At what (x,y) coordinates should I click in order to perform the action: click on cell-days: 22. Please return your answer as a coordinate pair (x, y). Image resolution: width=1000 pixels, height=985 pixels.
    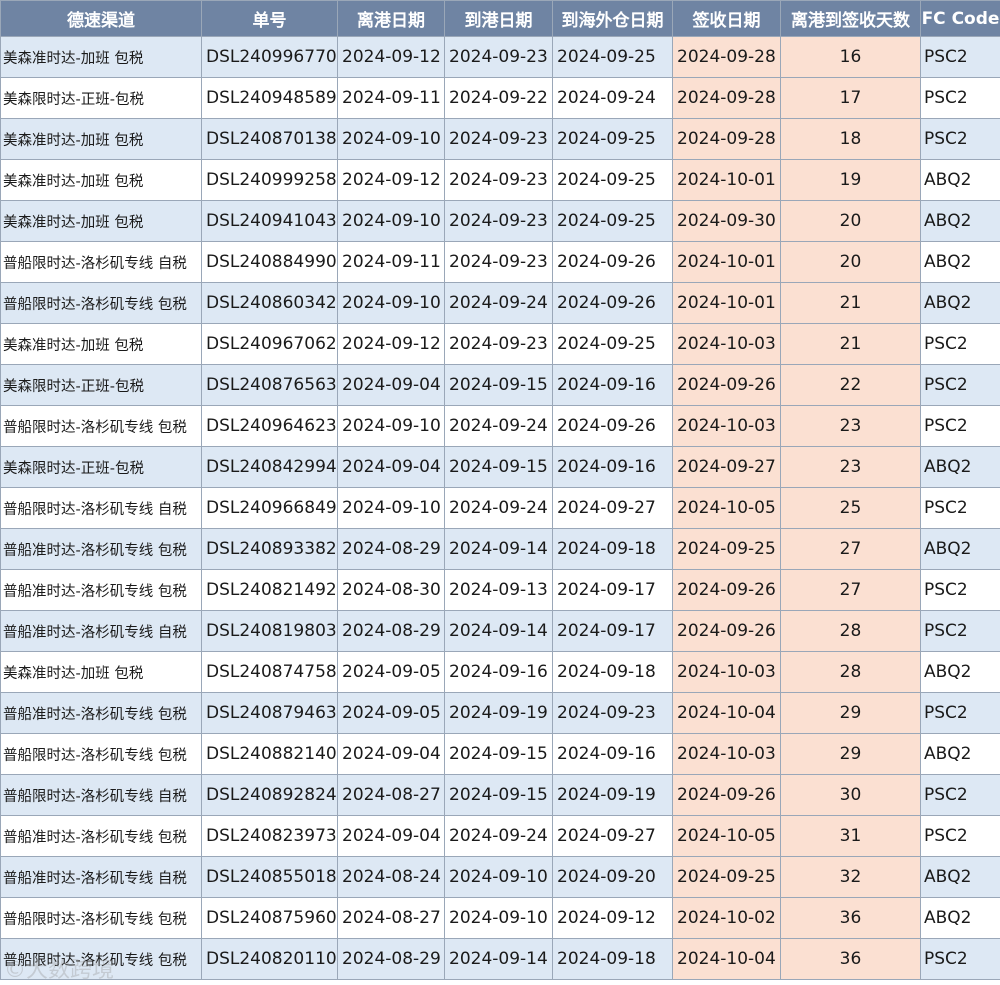
    Looking at the image, I should click on (850, 385).